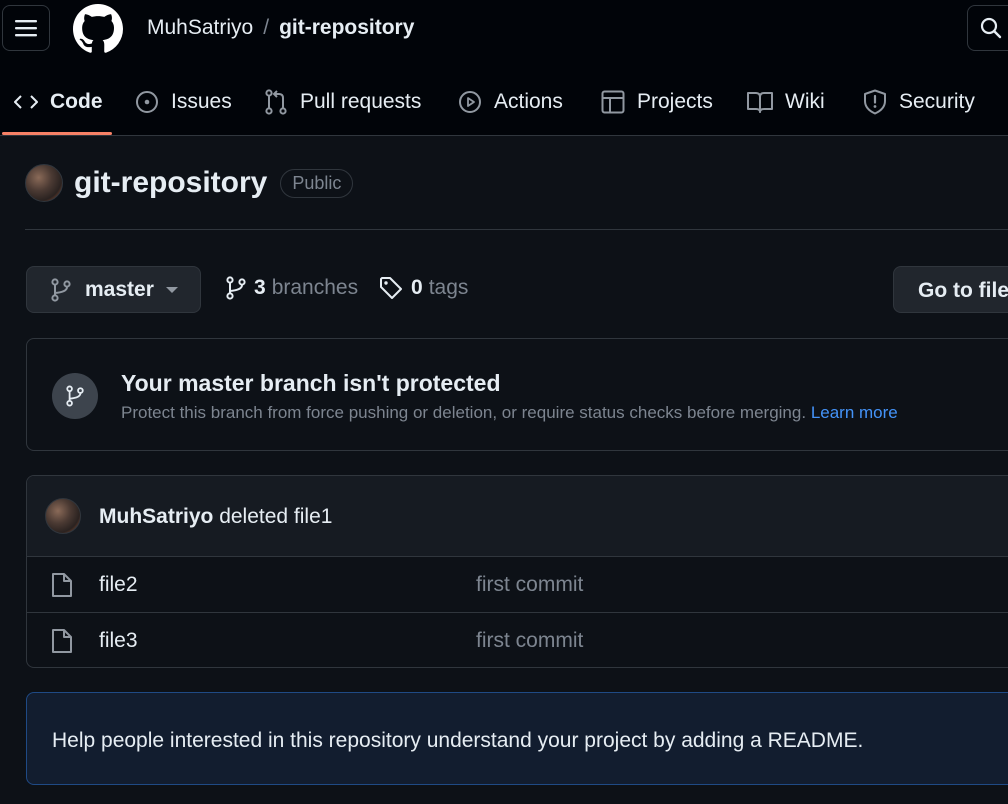 The width and height of the screenshot is (1008, 804). What do you see at coordinates (119, 289) in the screenshot?
I see `branch-name: master` at bounding box center [119, 289].